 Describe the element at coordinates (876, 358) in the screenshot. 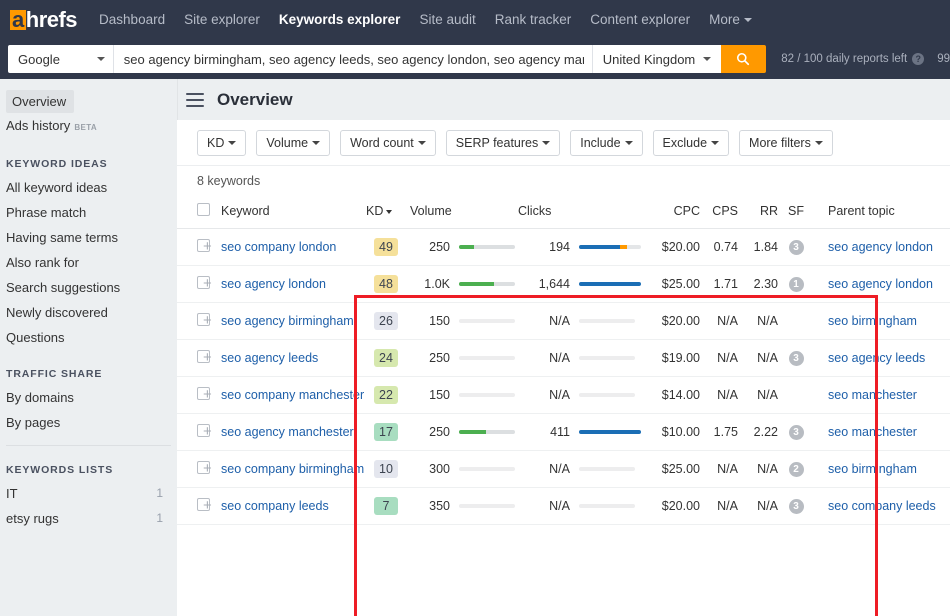

I see `parent-topic-link: seo agency leeds` at that location.